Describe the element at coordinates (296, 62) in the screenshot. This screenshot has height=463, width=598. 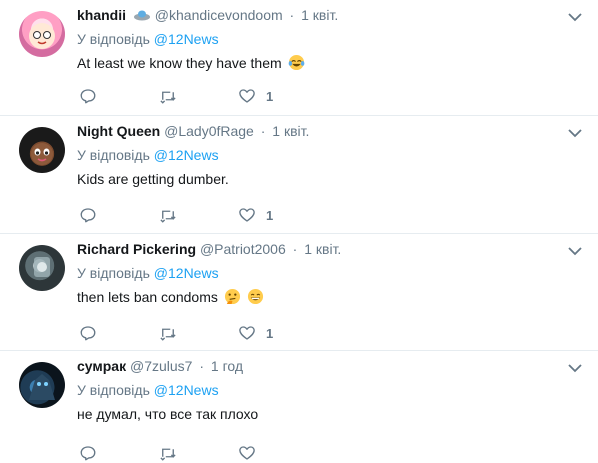
I see `laughing-tears-emoji-icon` at that location.